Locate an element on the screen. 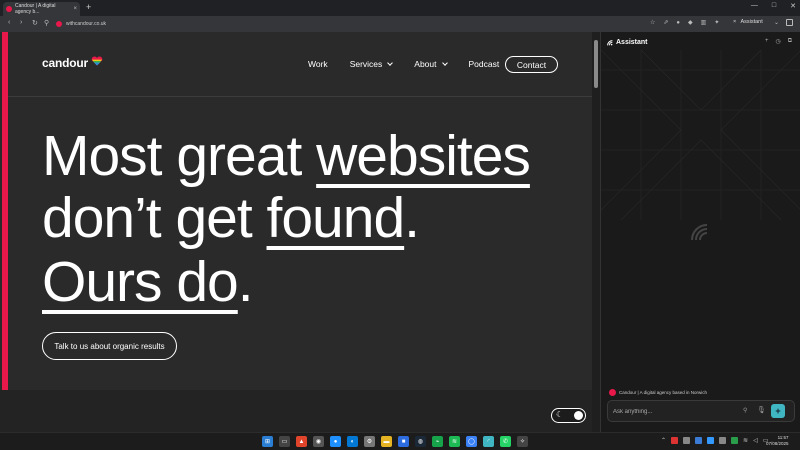 This screenshot has height=450, width=800. store-icon: ■ is located at coordinates (403, 441).